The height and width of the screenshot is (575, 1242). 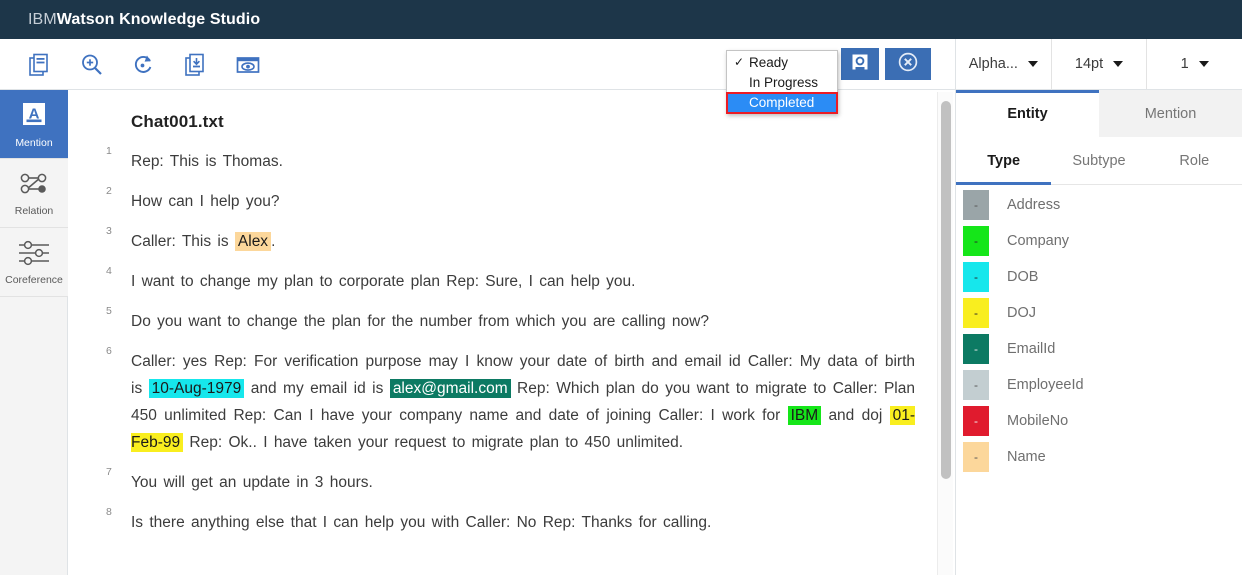 I want to click on document-scrollbar, so click(x=945, y=333).